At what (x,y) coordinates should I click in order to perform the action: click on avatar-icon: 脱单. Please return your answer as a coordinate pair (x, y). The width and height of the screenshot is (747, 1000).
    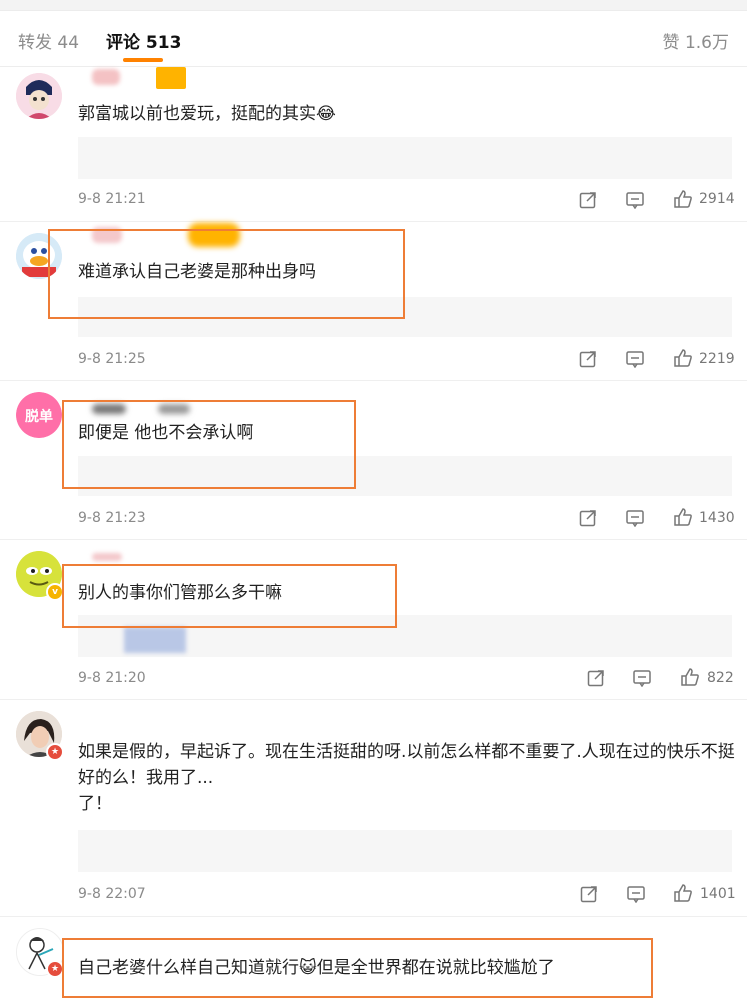
    Looking at the image, I should click on (39, 415).